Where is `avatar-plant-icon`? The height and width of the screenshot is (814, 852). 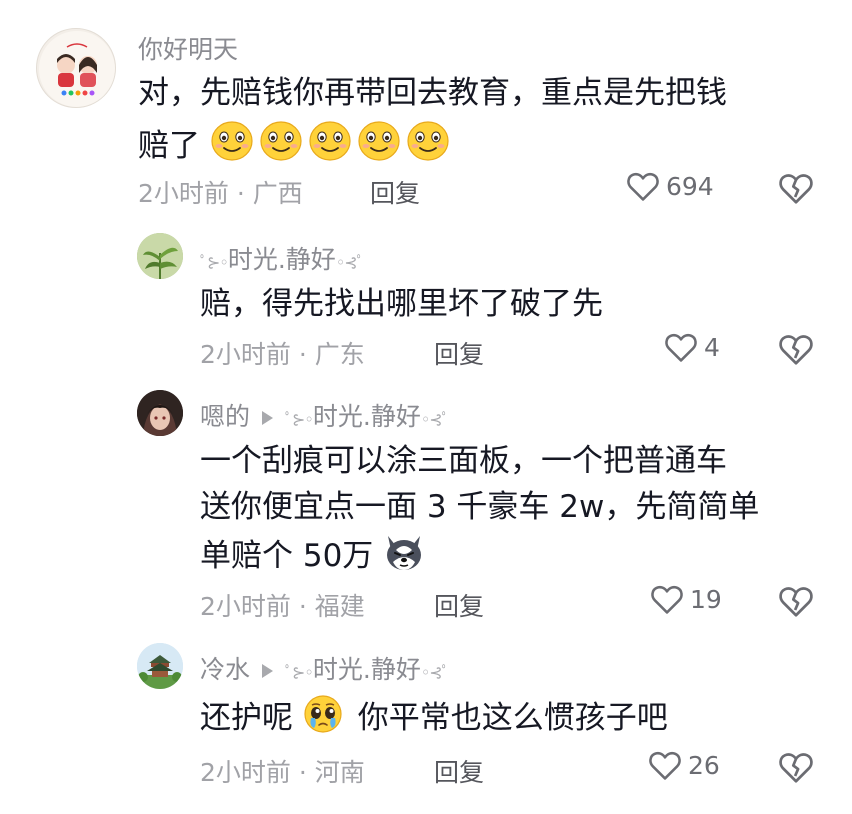 avatar-plant-icon is located at coordinates (160, 256).